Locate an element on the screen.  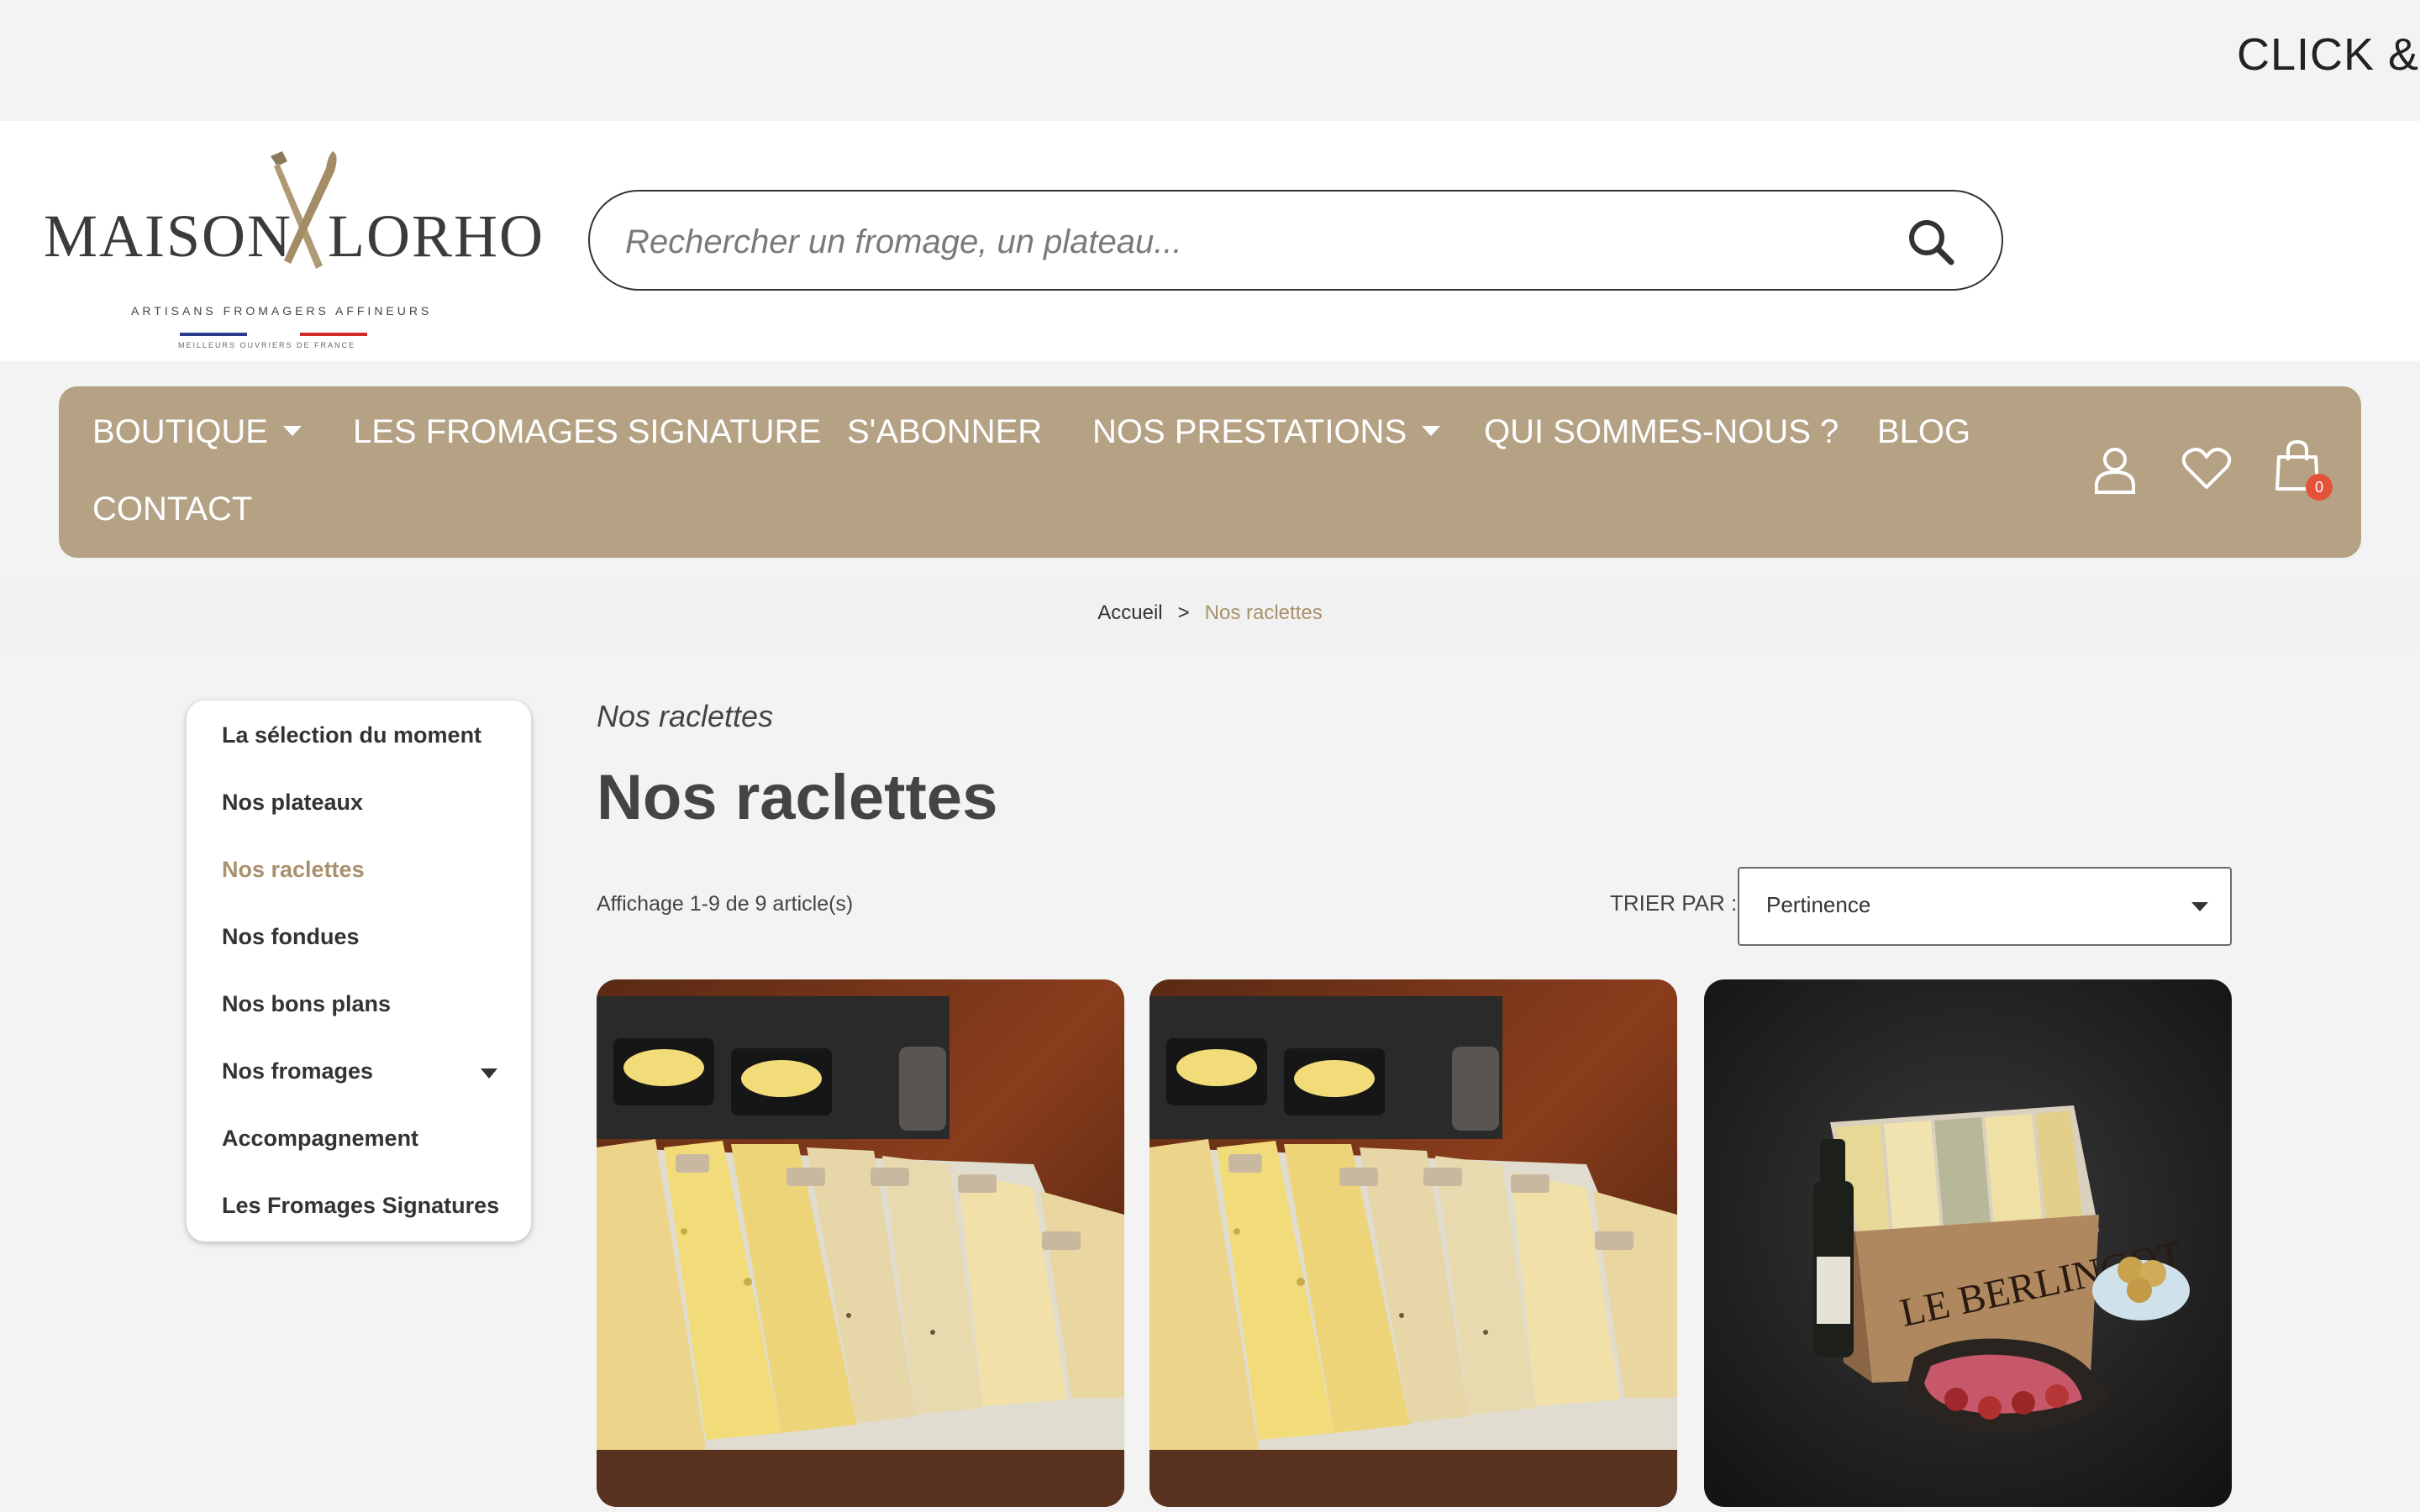
logo-word-left: MAISON is located at coordinates (168, 236).